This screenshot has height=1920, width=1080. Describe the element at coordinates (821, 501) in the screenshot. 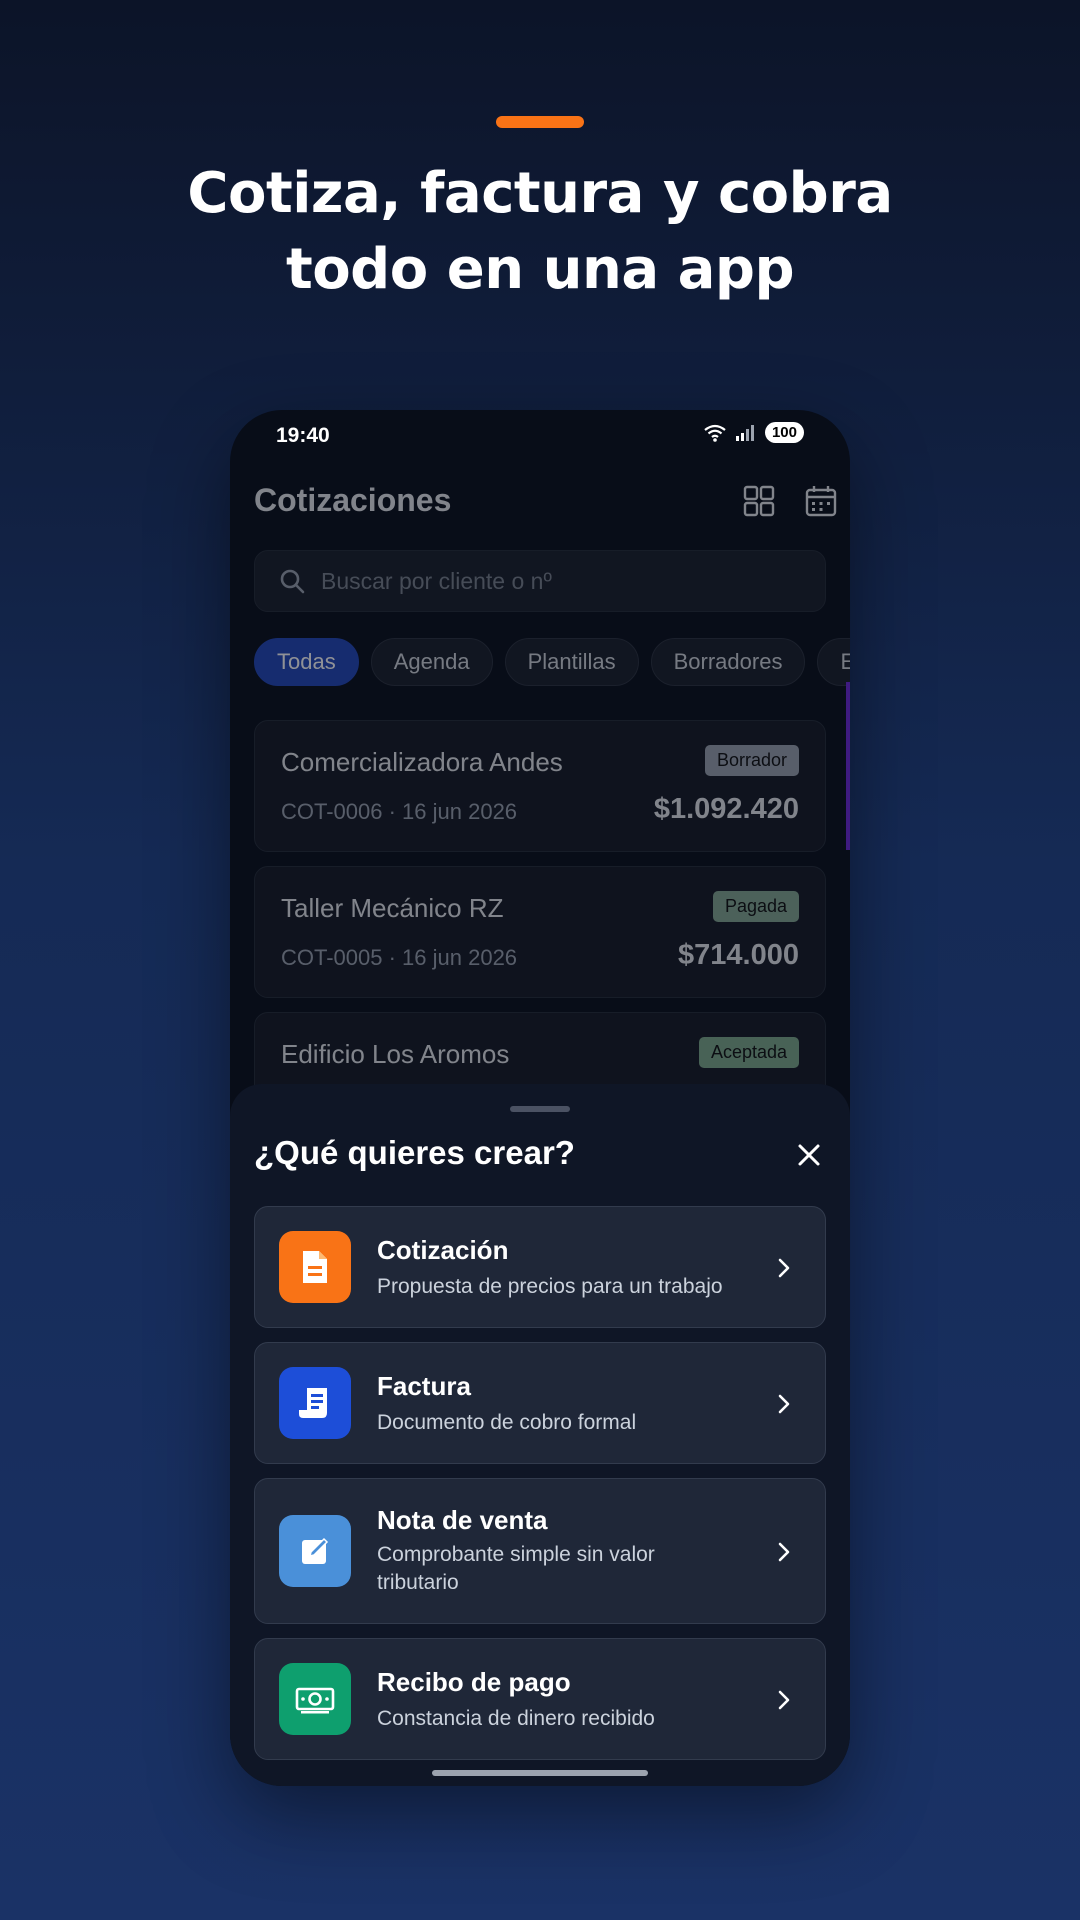

I see `calendar-icon` at that location.